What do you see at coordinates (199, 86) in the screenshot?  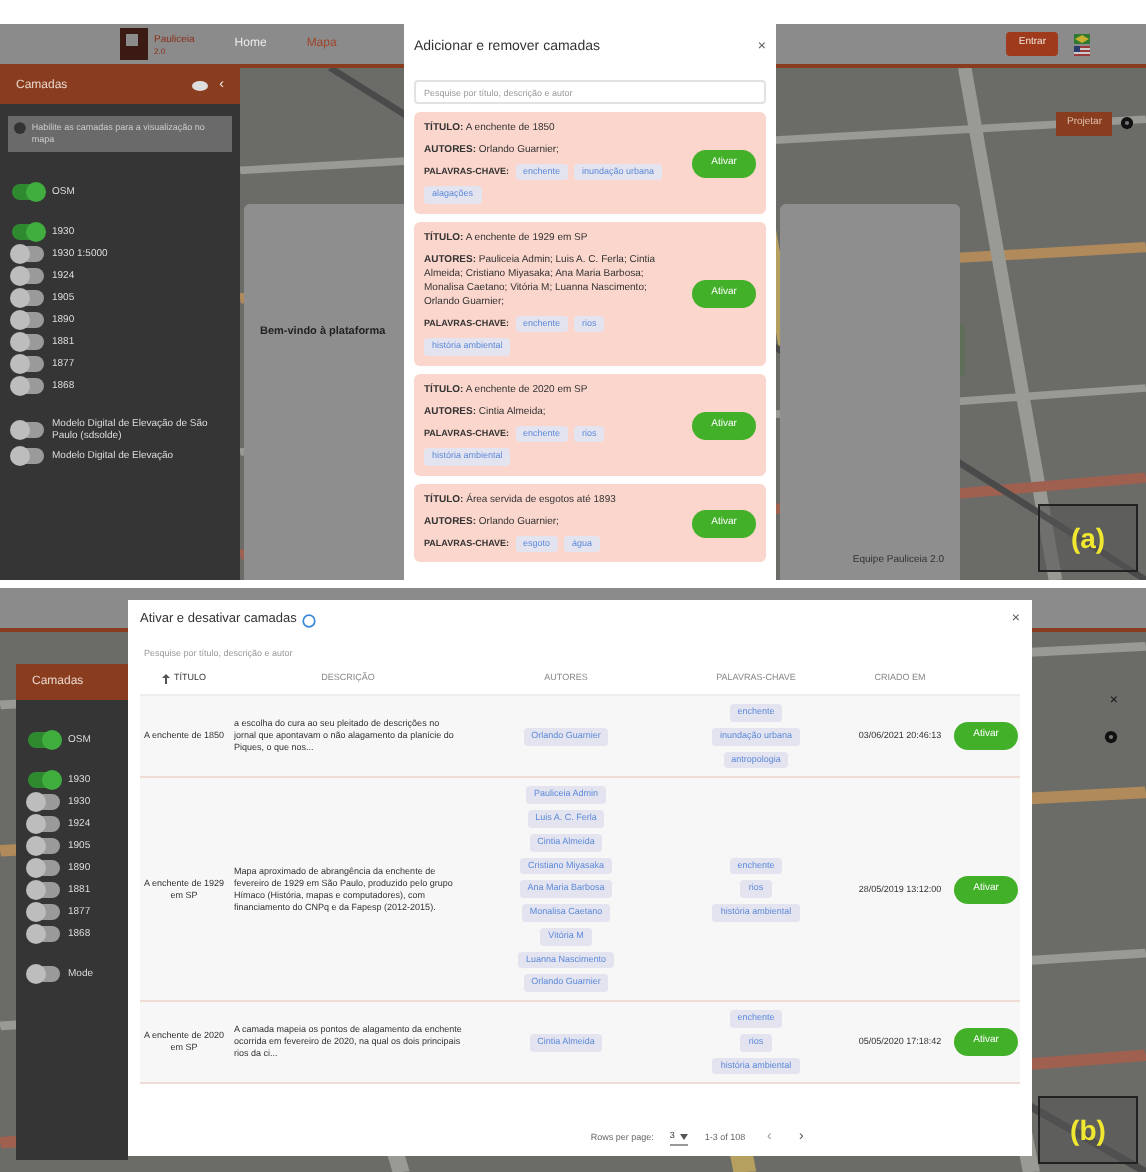 I see `eye-icon` at bounding box center [199, 86].